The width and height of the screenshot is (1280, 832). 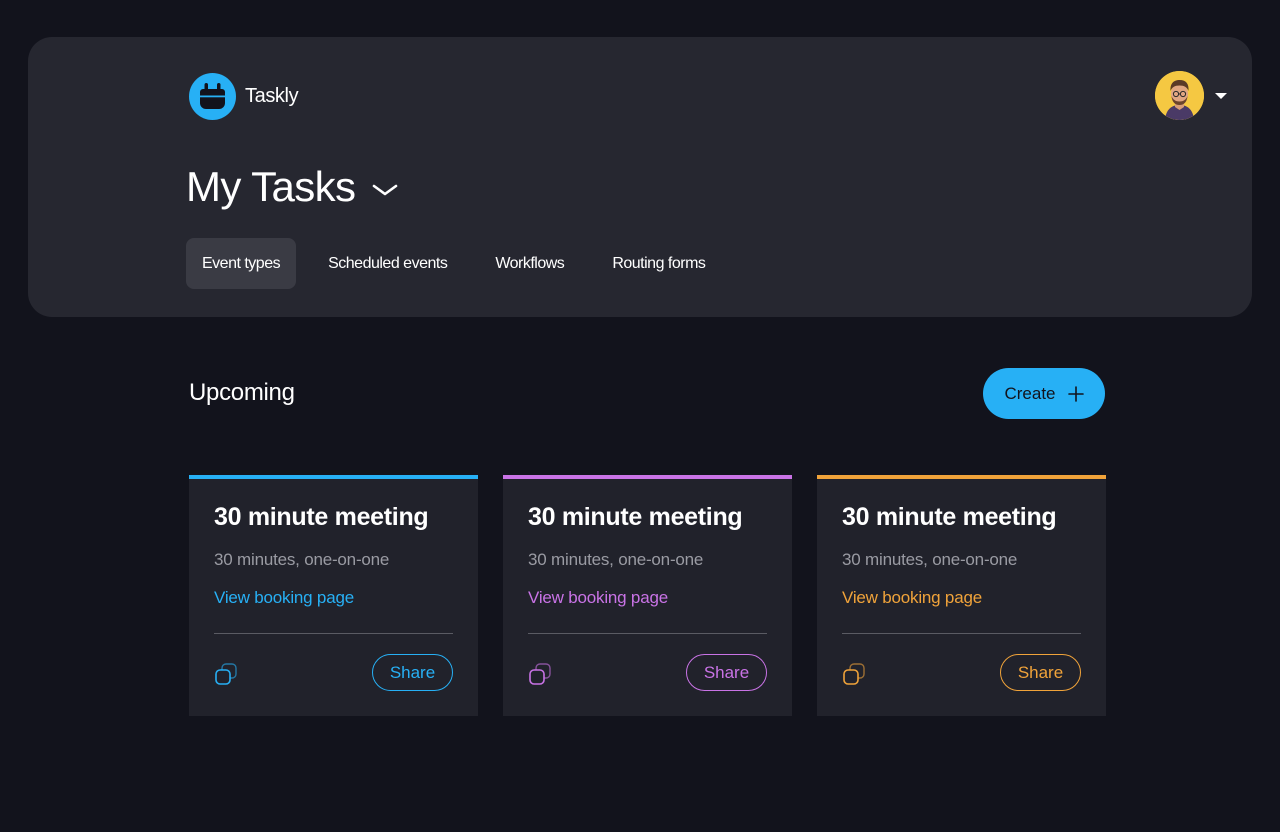 I want to click on app-logo: Taskly, so click(x=244, y=96).